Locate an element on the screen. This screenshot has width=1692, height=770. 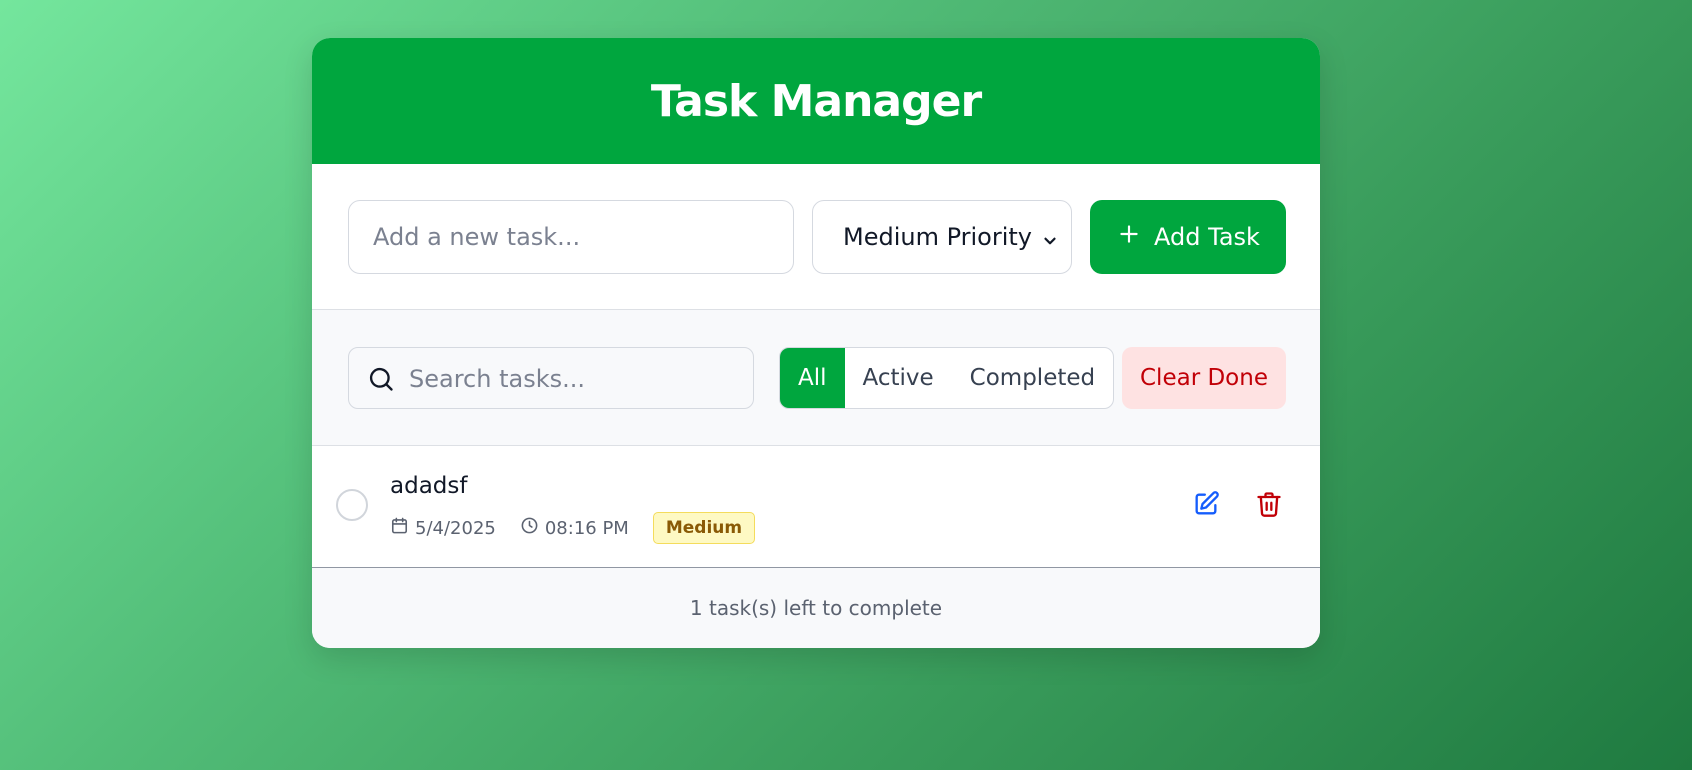
task-list: adadsf 5/4/2025 08:16 PM Medium is located at coordinates (816, 507).